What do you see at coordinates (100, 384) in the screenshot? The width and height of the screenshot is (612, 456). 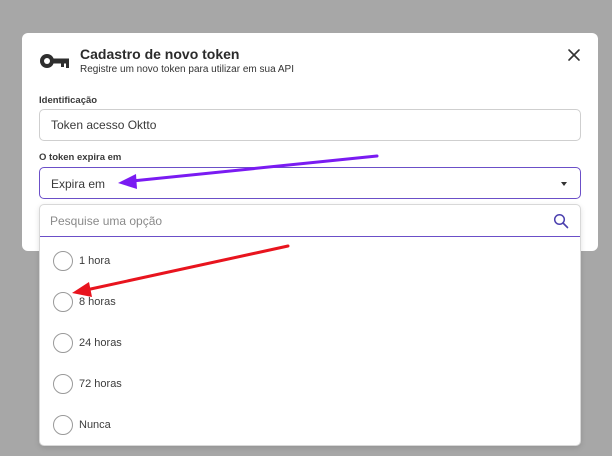 I see `option-label: 72 horas` at bounding box center [100, 384].